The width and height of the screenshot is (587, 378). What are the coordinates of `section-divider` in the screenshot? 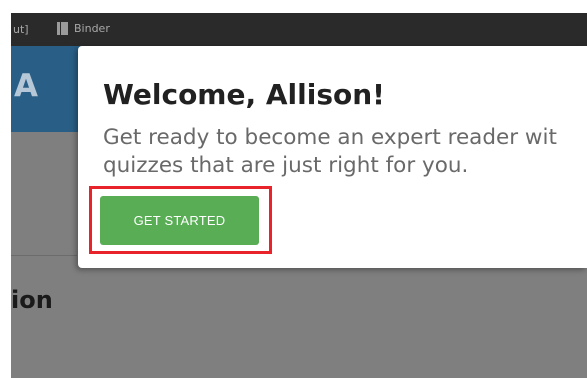 It's located at (44, 255).